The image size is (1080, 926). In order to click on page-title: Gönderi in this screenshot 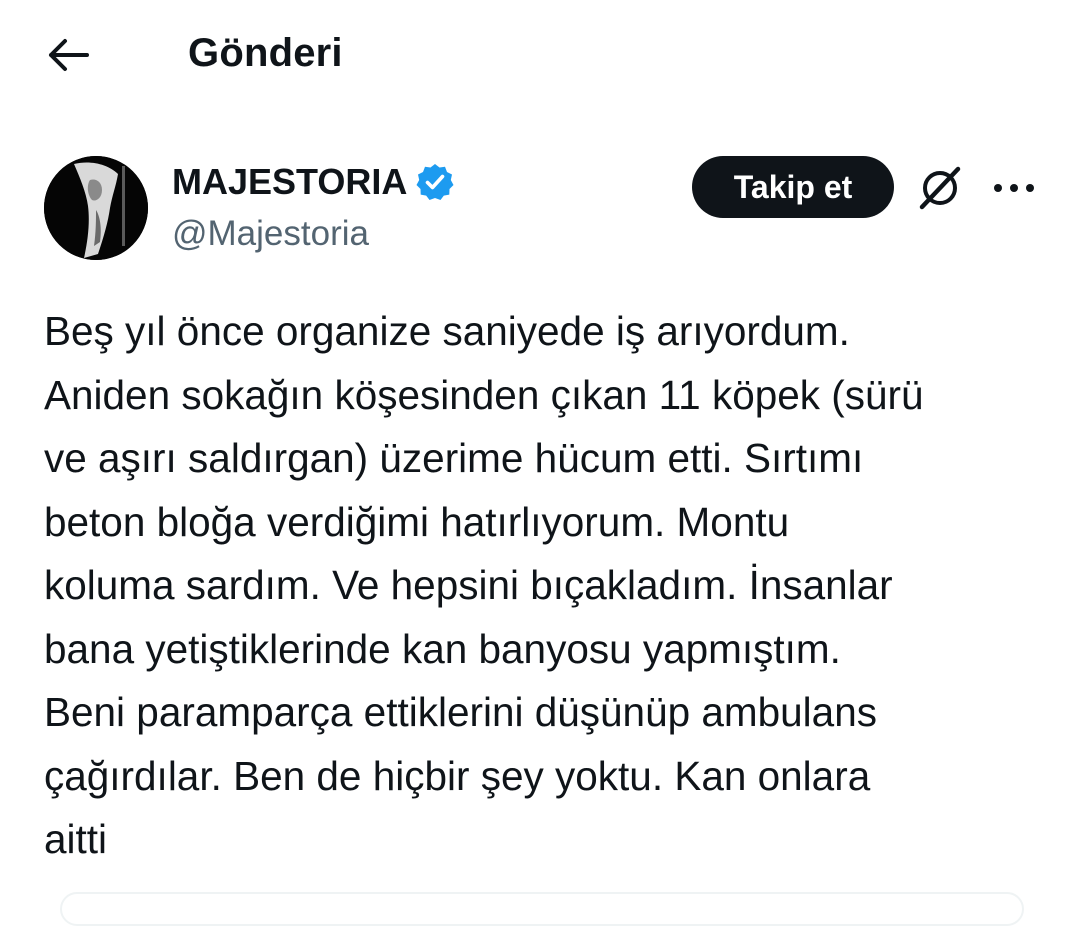, I will do `click(265, 53)`.